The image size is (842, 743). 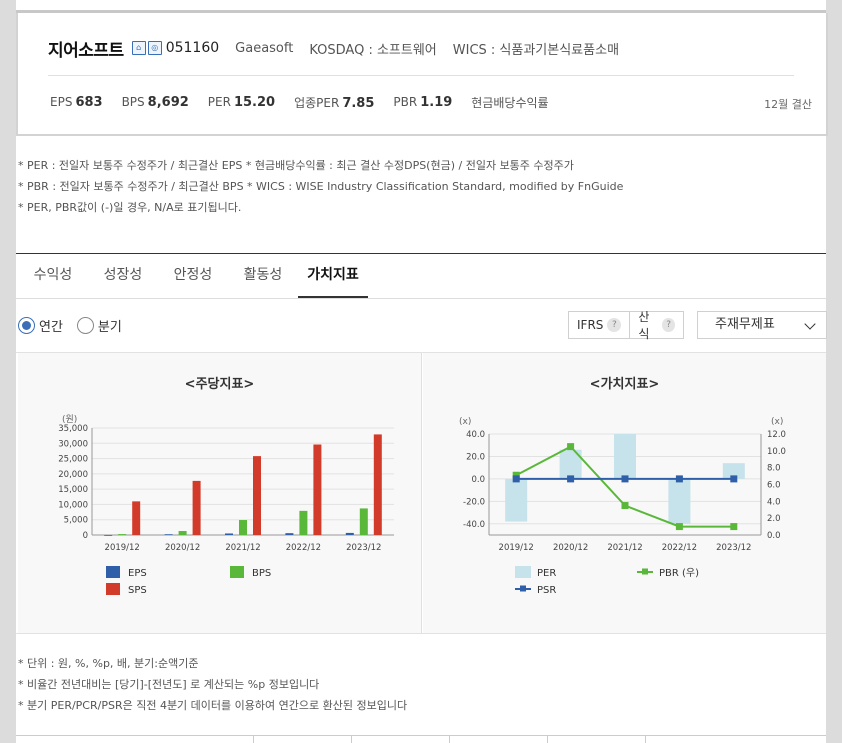 I want to click on x-tick-label: 2019/12, so click(x=516, y=548).